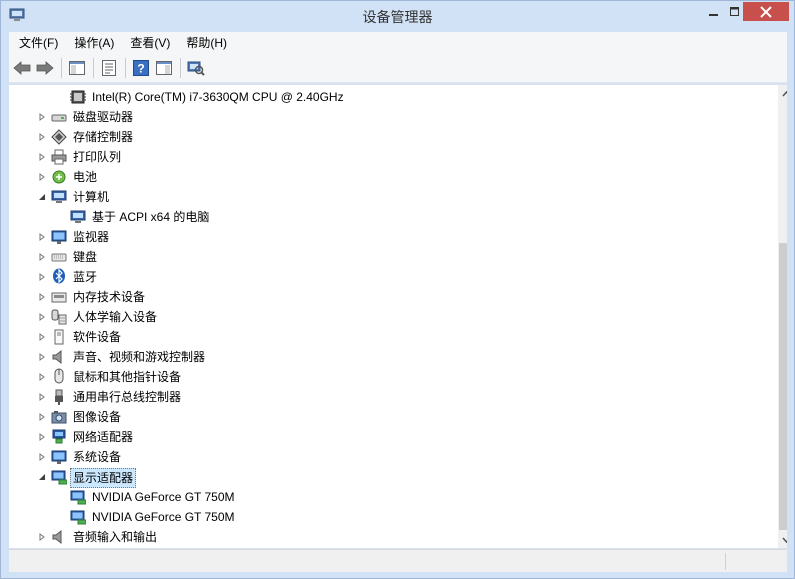 This screenshot has width=795, height=579. I want to click on tree-node-label: 电池, so click(85, 177).